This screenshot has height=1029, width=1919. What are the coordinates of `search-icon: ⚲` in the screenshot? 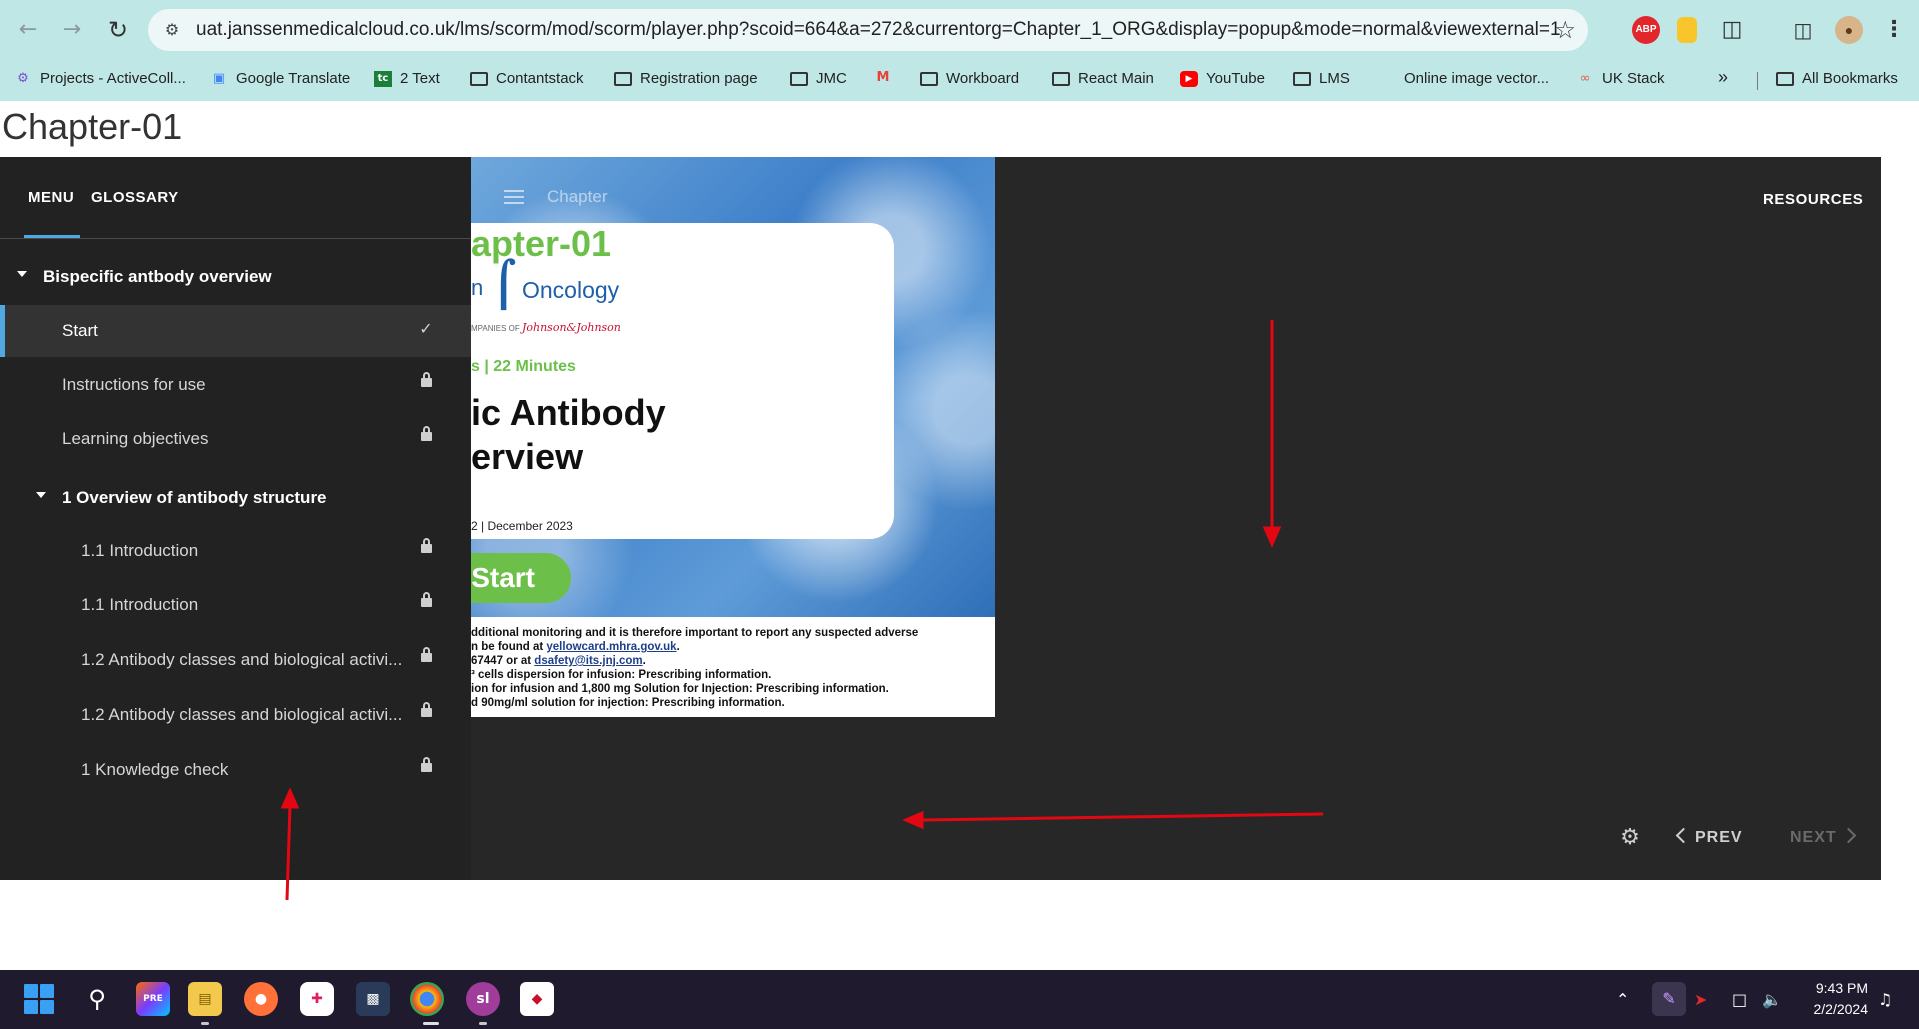 It's located at (97, 999).